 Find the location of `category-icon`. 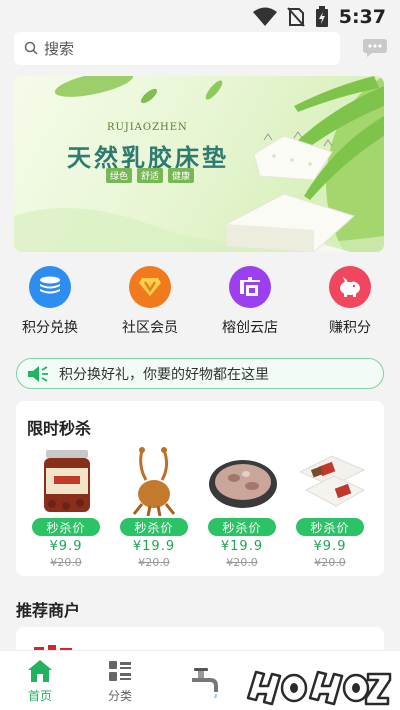

category-icon is located at coordinates (120, 671).